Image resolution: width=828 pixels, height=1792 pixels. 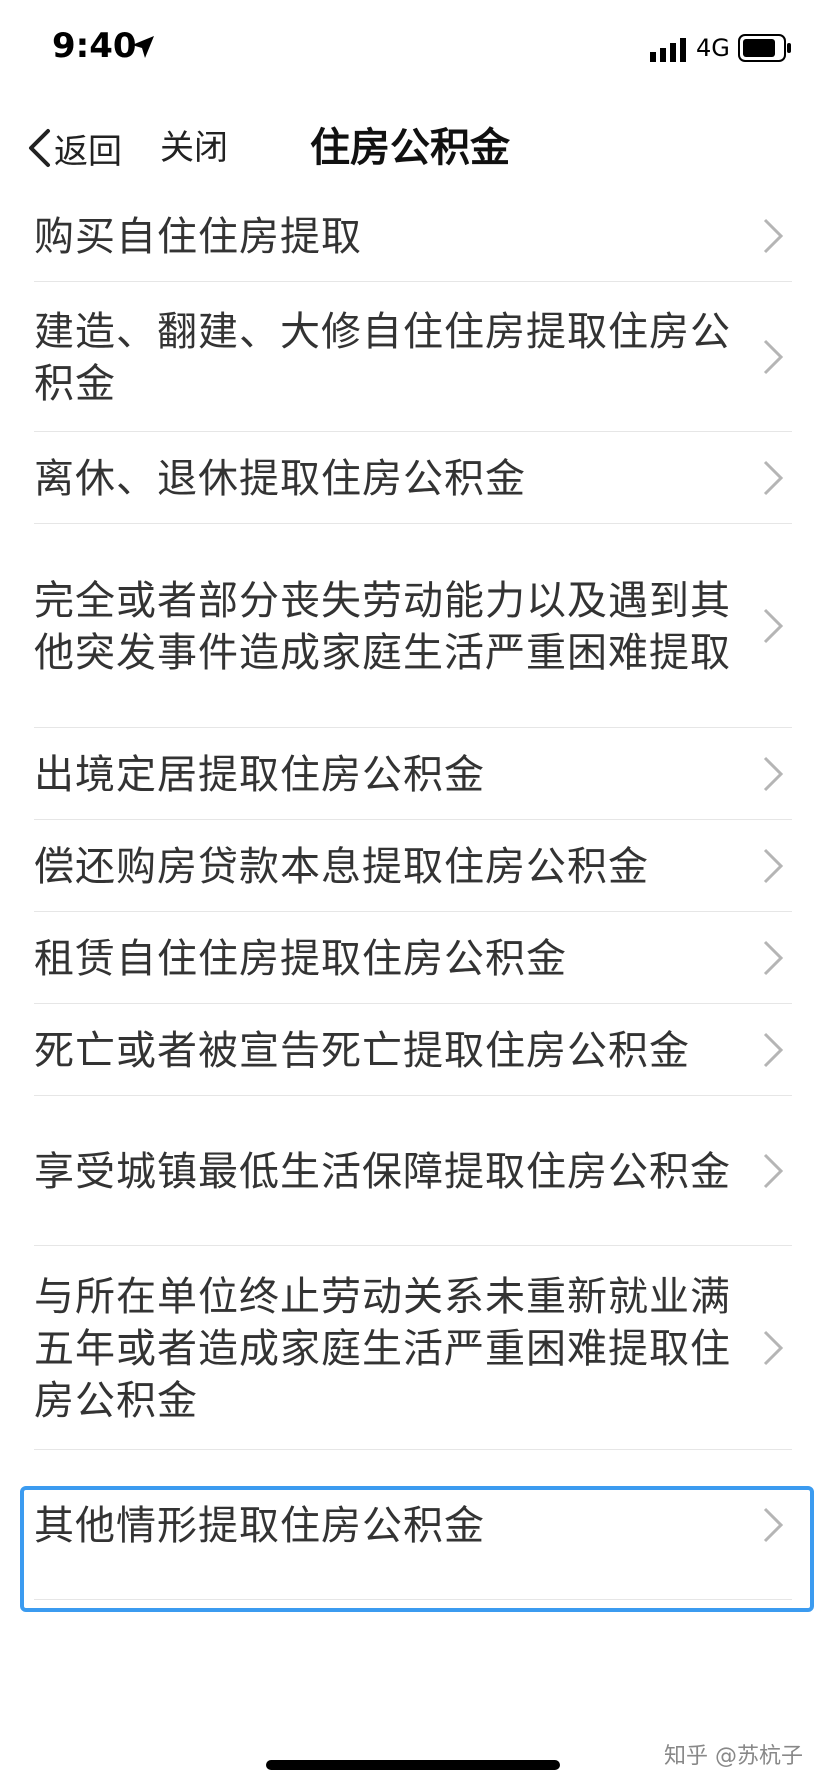 I want to click on list-item-label: 出境定居提取住房公积金, so click(x=259, y=774).